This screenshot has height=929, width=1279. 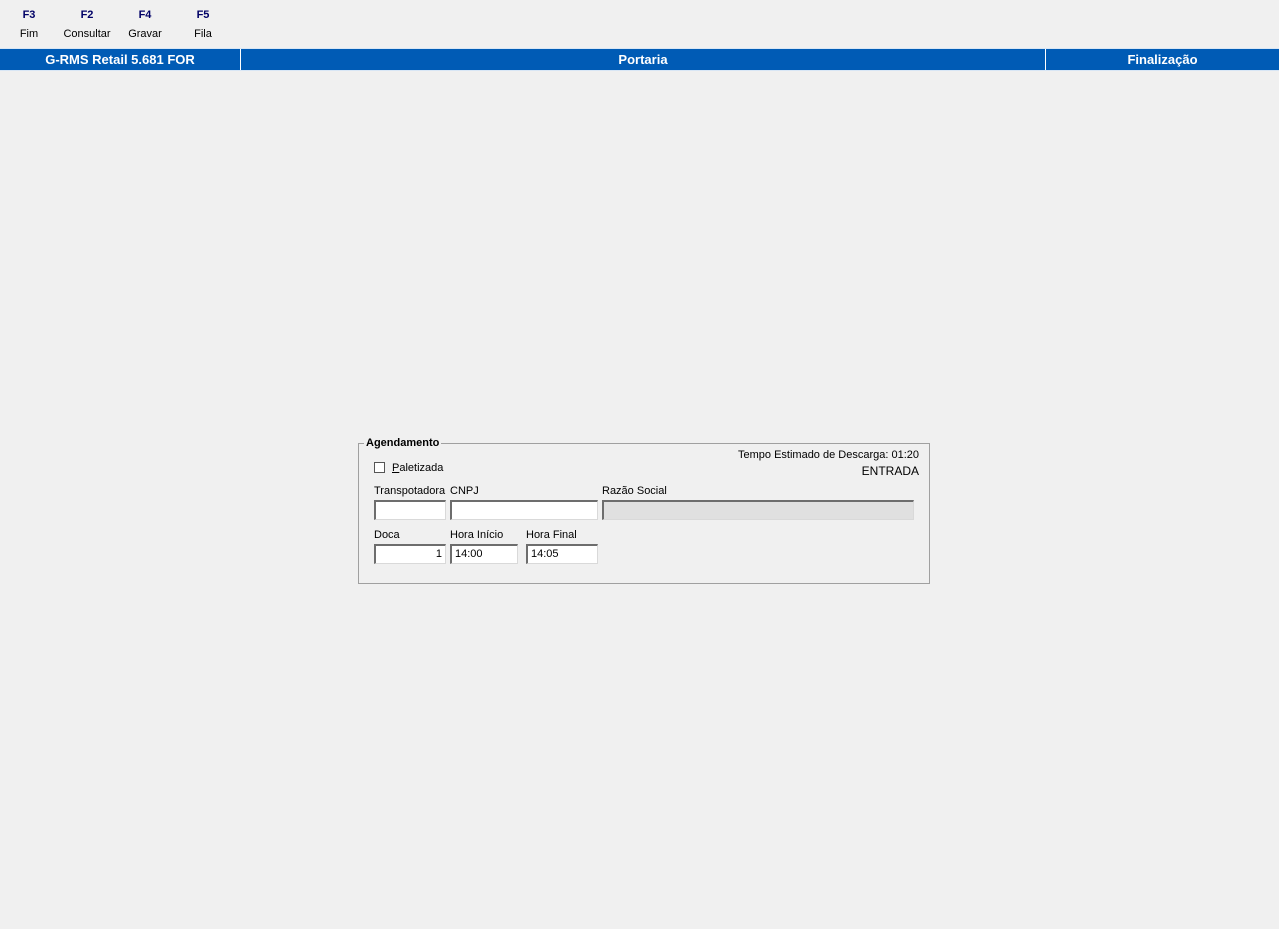 I want to click on transportadora-label: Transpotadora, so click(x=410, y=491).